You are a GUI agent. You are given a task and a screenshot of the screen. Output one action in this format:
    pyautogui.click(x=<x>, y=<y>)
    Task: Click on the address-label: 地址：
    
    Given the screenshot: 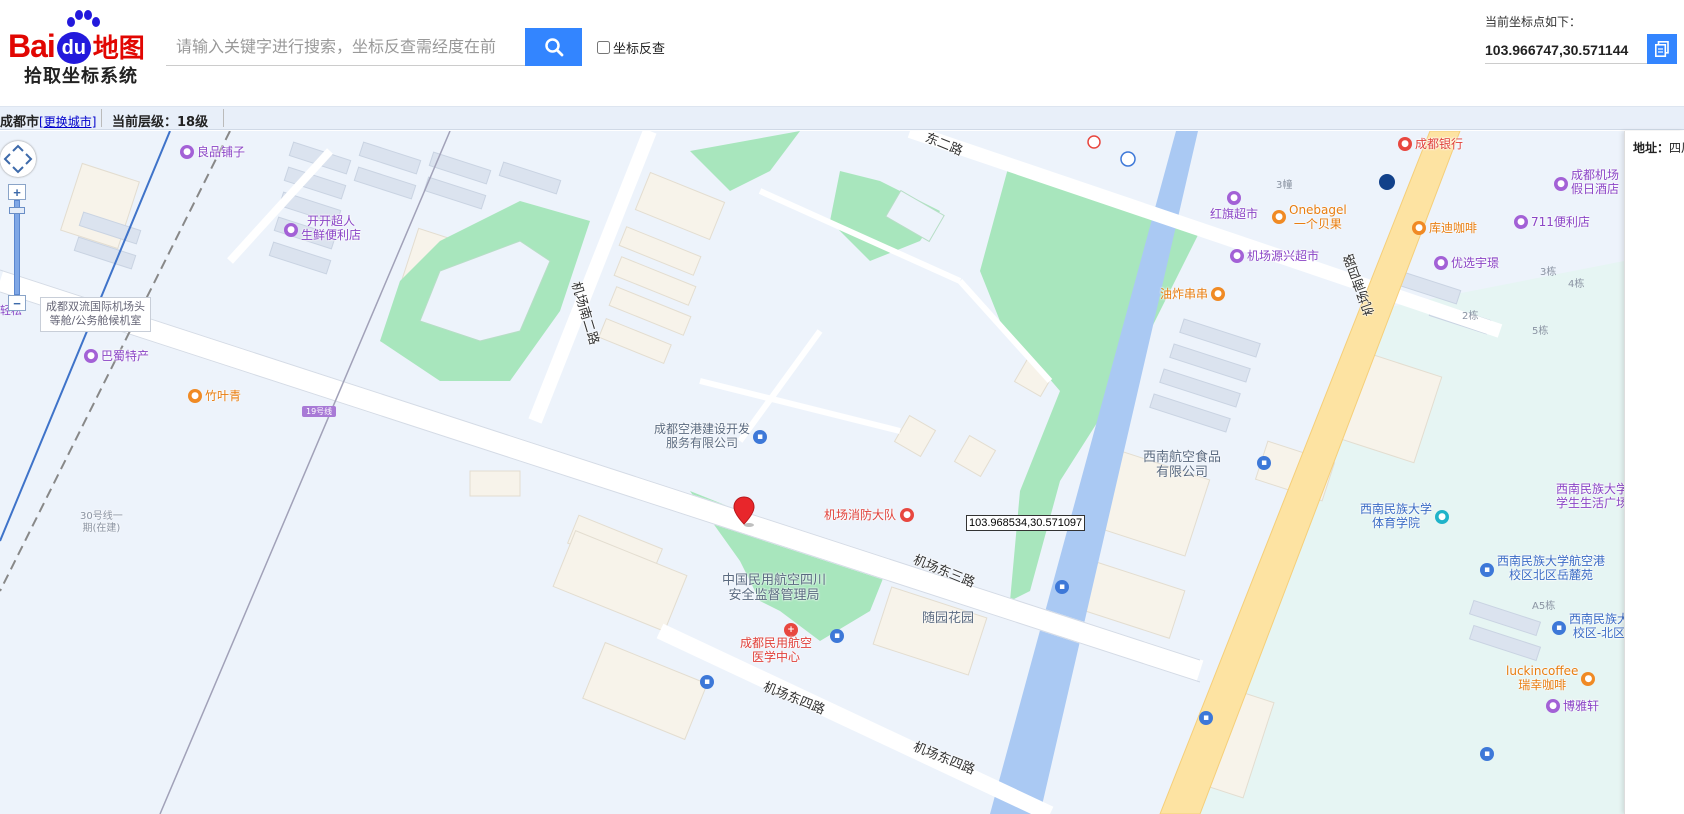 What is the action you would take?
    pyautogui.click(x=1651, y=148)
    